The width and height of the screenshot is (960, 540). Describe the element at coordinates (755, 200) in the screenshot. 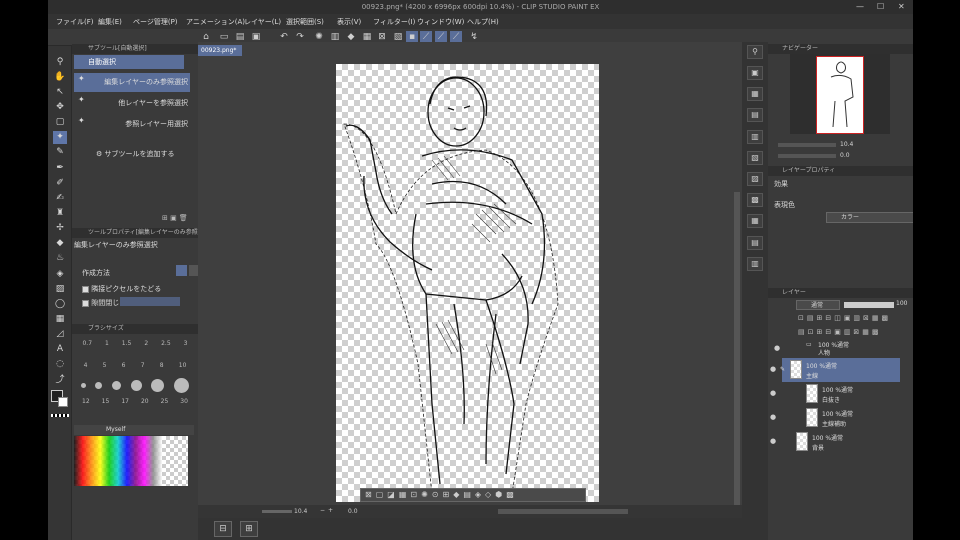

I see `auto-action-icon: ▩` at that location.